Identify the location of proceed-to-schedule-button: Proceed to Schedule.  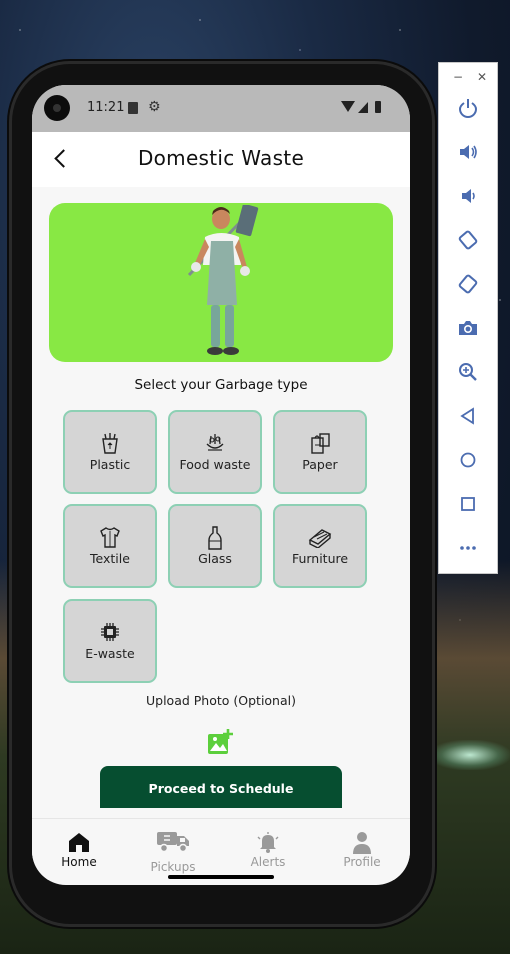
(221, 787).